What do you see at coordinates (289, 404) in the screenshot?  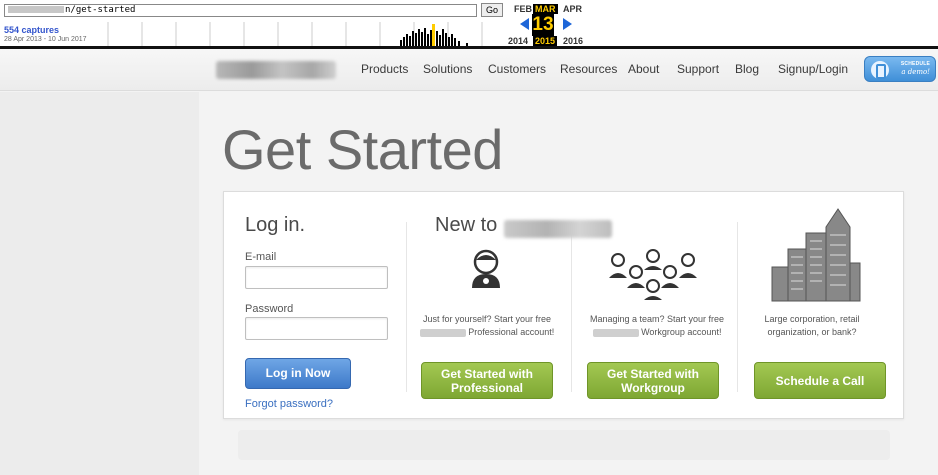 I see `forgot-password-link: Forgot password?` at bounding box center [289, 404].